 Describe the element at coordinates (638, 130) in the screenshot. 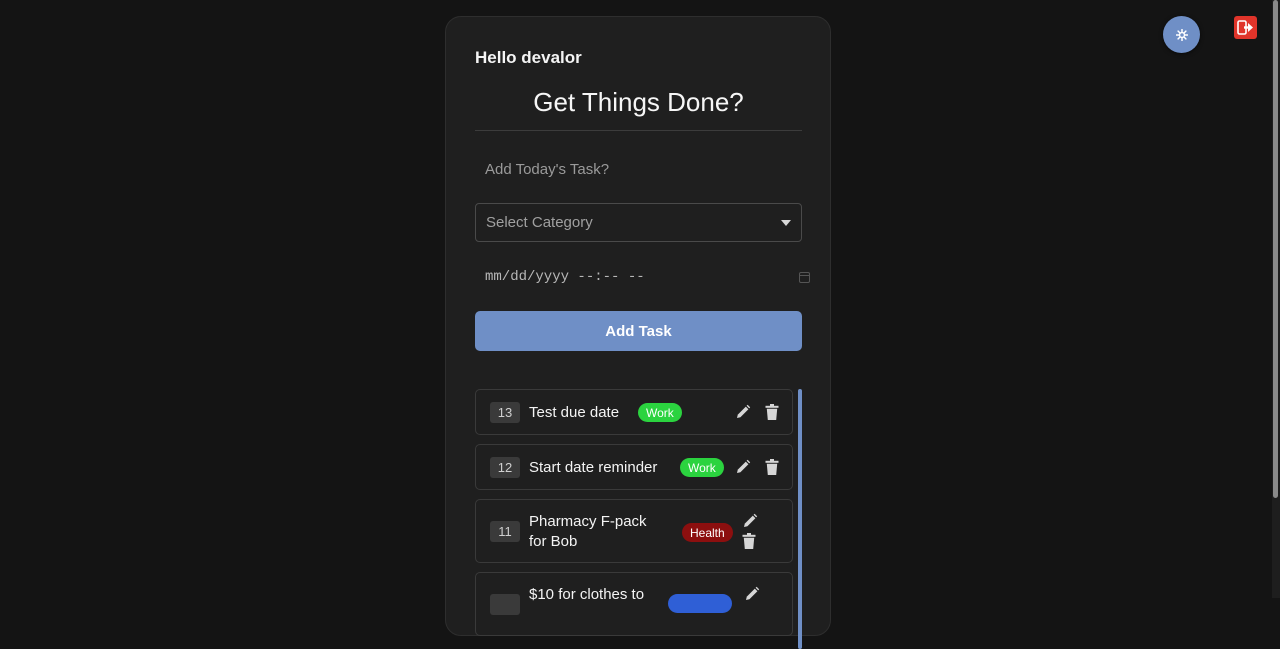

I see `title-divider` at that location.